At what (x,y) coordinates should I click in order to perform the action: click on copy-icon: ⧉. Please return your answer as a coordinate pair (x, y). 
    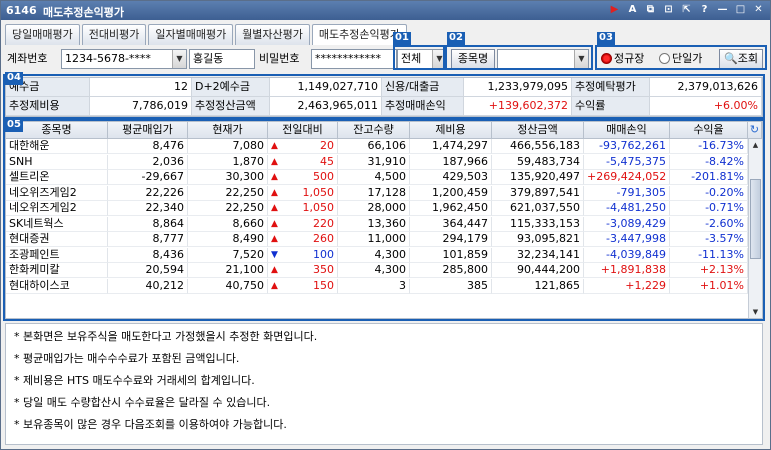
    Looking at the image, I should click on (650, 10).